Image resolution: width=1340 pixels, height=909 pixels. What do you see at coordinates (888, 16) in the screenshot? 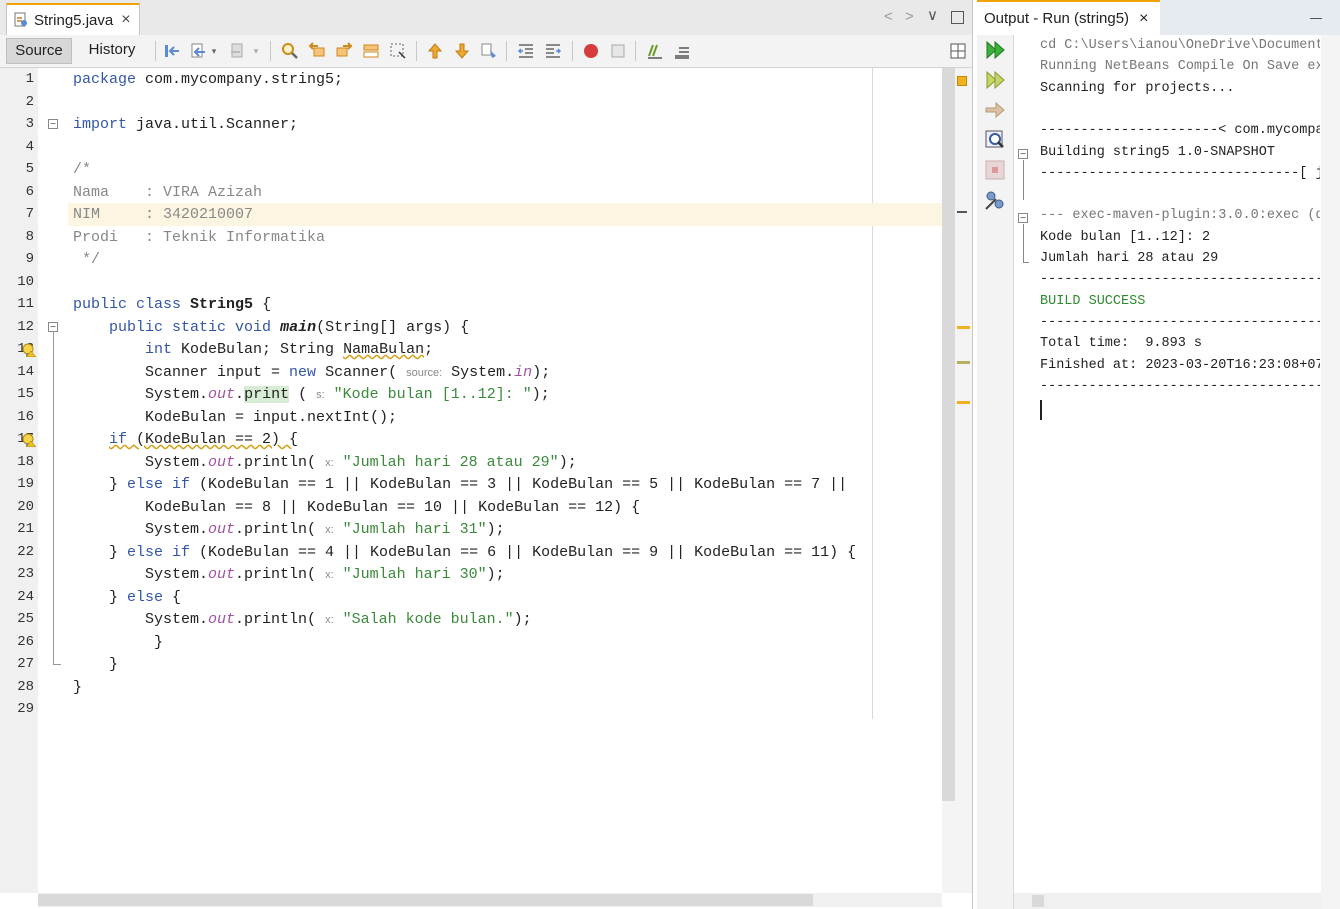
I see `scroll-tabs-left-icon: <` at bounding box center [888, 16].